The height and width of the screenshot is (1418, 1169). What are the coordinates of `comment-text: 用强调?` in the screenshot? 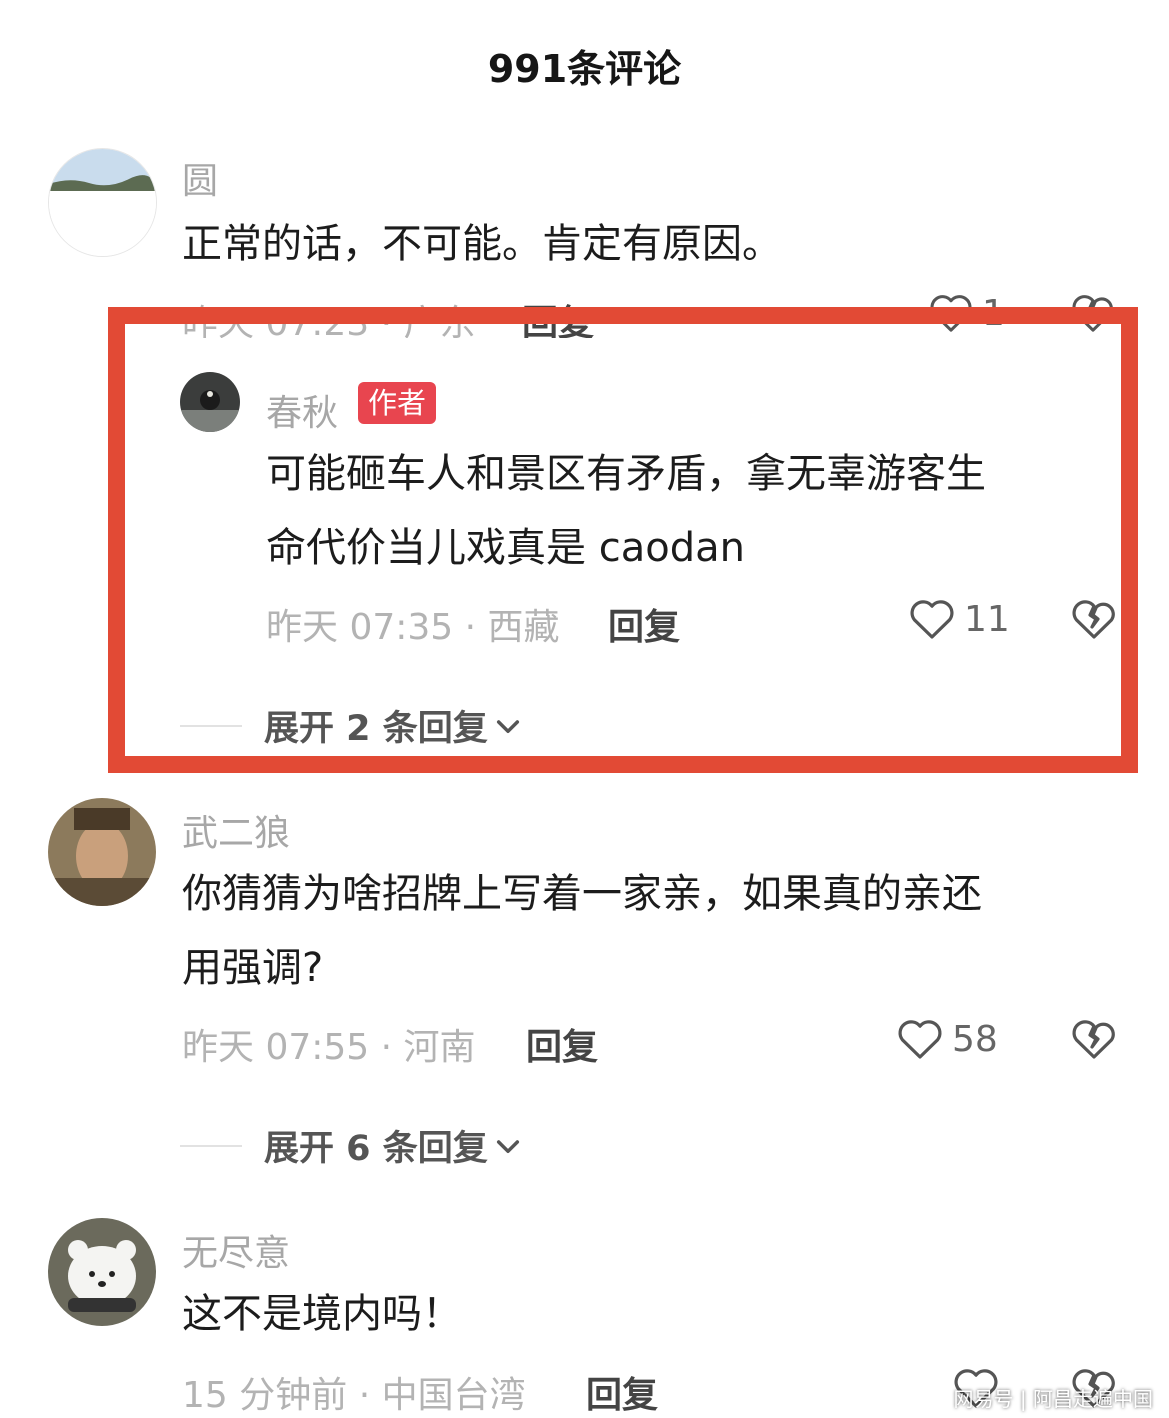 It's located at (253, 968).